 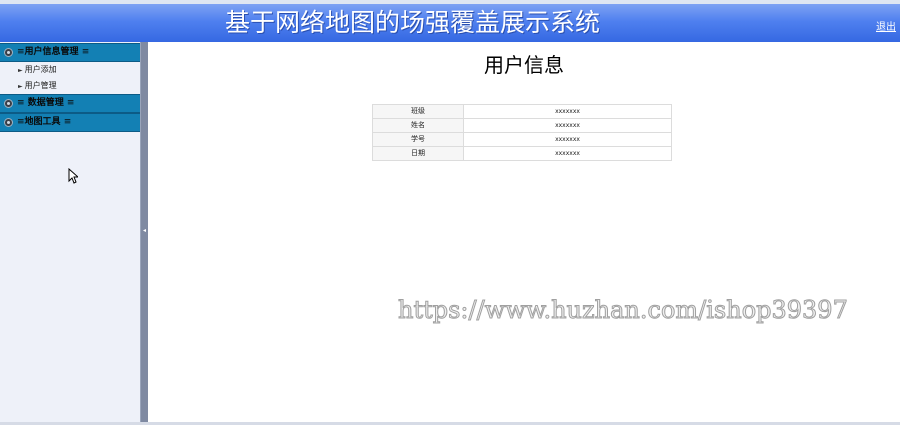 What do you see at coordinates (623, 310) in the screenshot?
I see `watermark-text: https://www.huzhan.com/ishop39397` at bounding box center [623, 310].